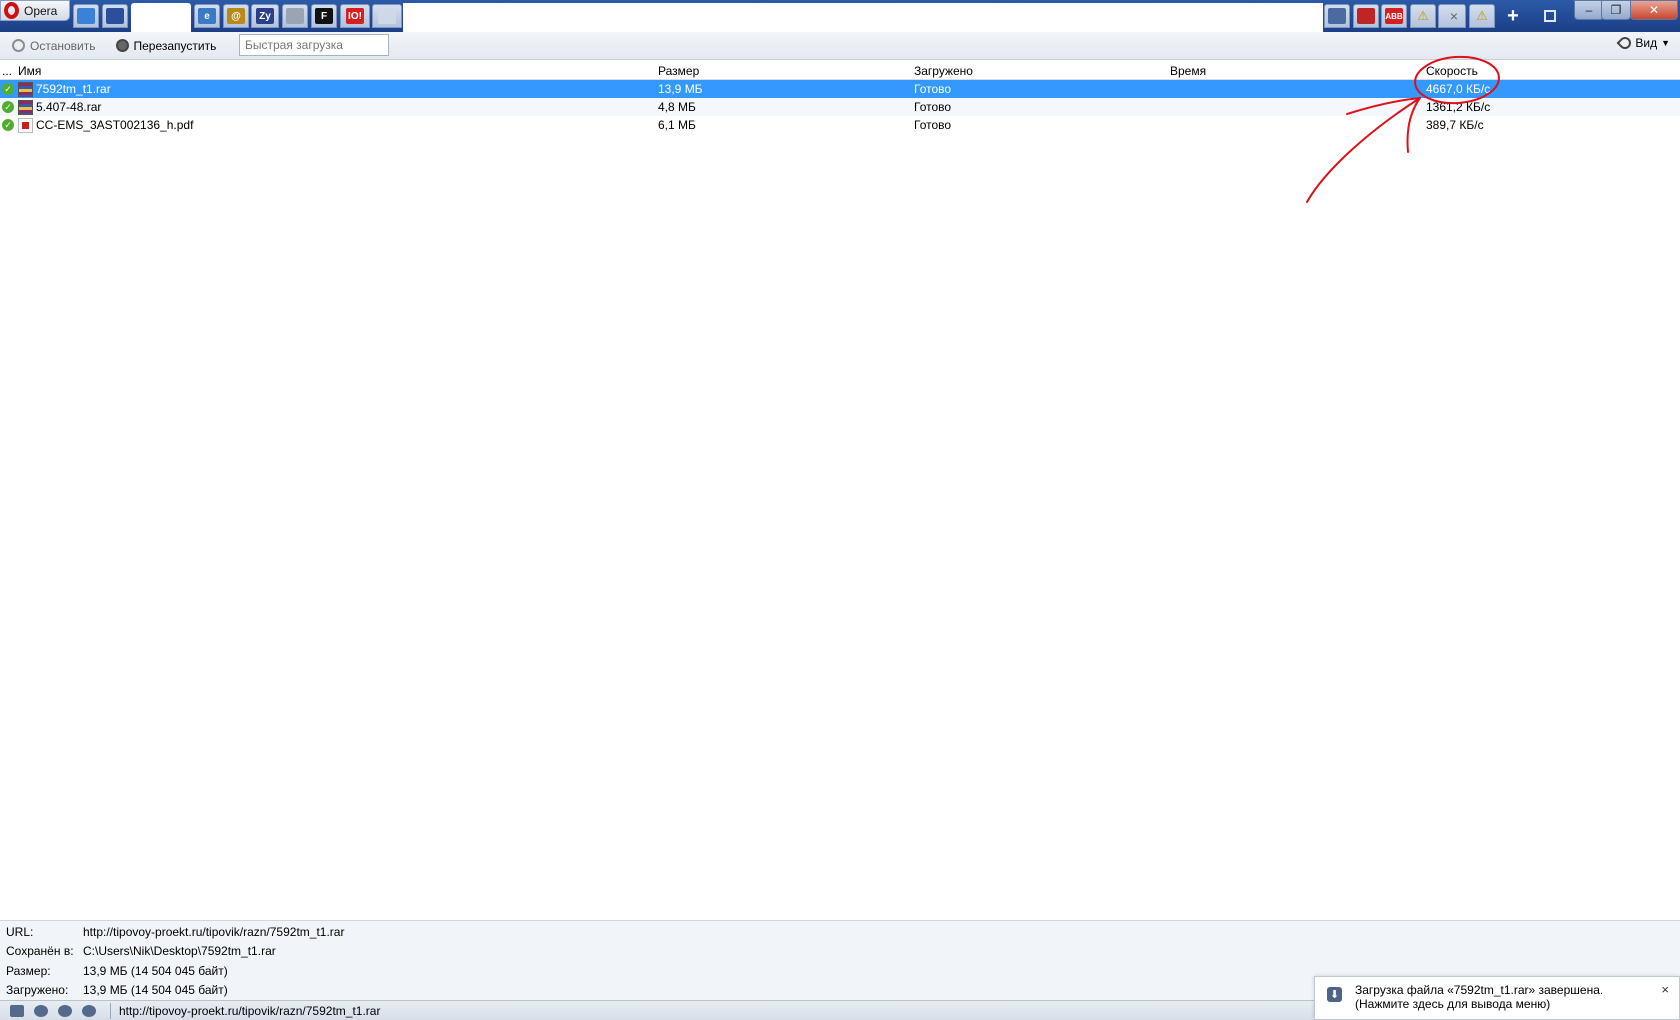 Image resolution: width=1680 pixels, height=1020 pixels. I want to click on water-drop-icon, so click(86, 16).